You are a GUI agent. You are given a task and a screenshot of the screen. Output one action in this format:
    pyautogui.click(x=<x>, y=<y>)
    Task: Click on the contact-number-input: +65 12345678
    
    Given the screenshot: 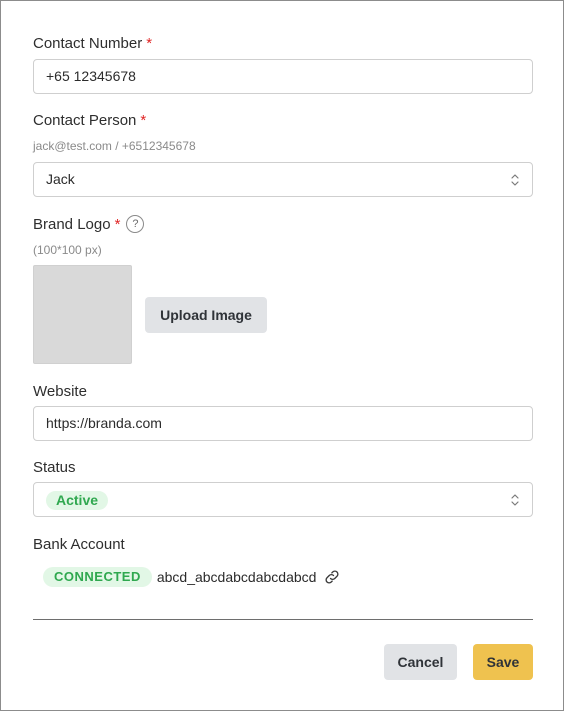 What is the action you would take?
    pyautogui.click(x=283, y=76)
    